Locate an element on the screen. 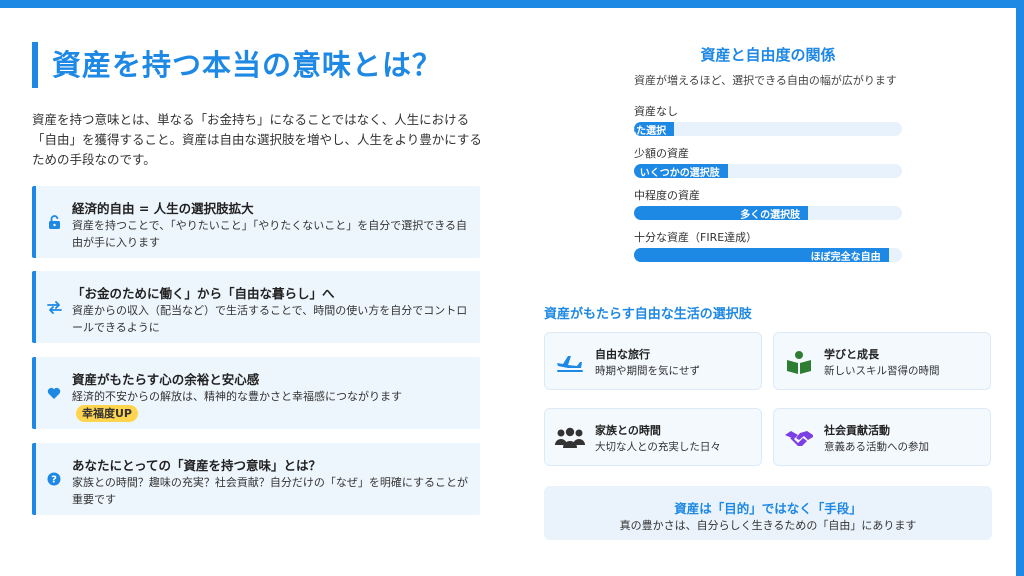 The height and width of the screenshot is (576, 1024). book-icon is located at coordinates (799, 362).